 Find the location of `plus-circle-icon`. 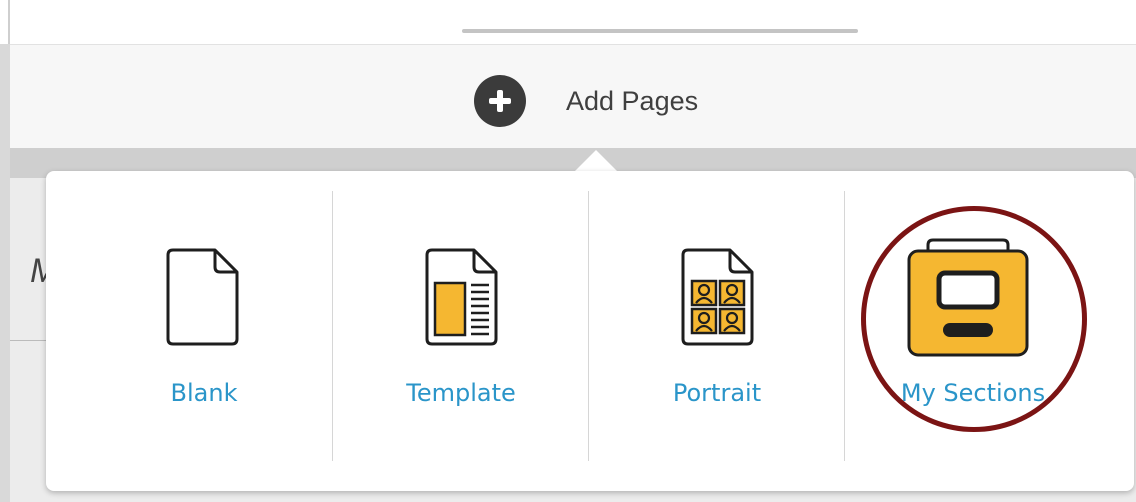

plus-circle-icon is located at coordinates (500, 101).